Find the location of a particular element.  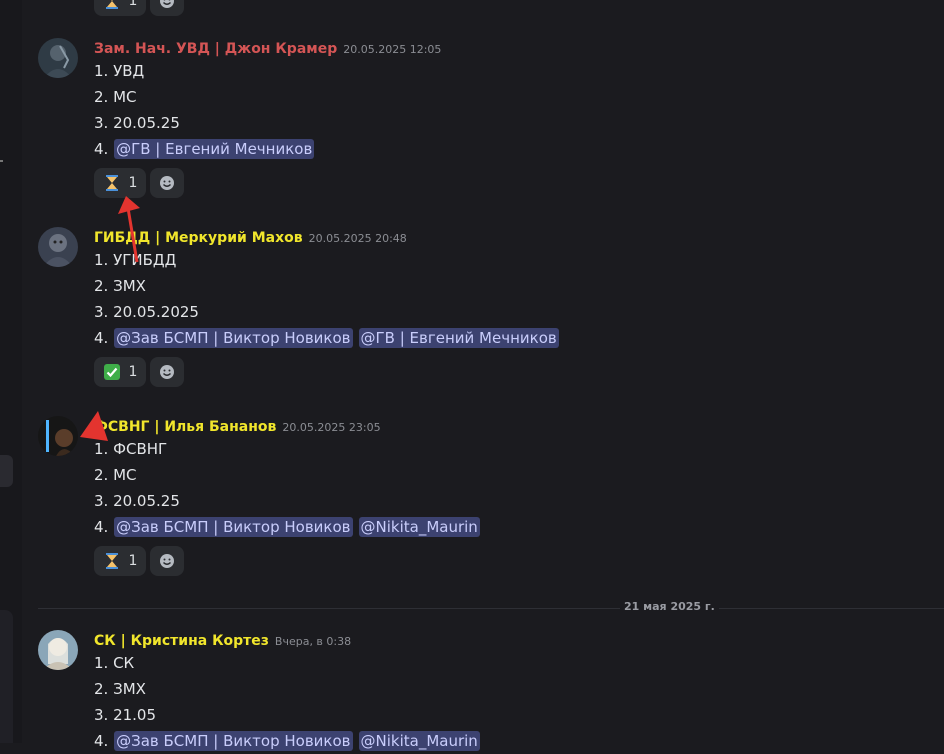

message-line: 3. 20.05.2025 is located at coordinates (146, 312).